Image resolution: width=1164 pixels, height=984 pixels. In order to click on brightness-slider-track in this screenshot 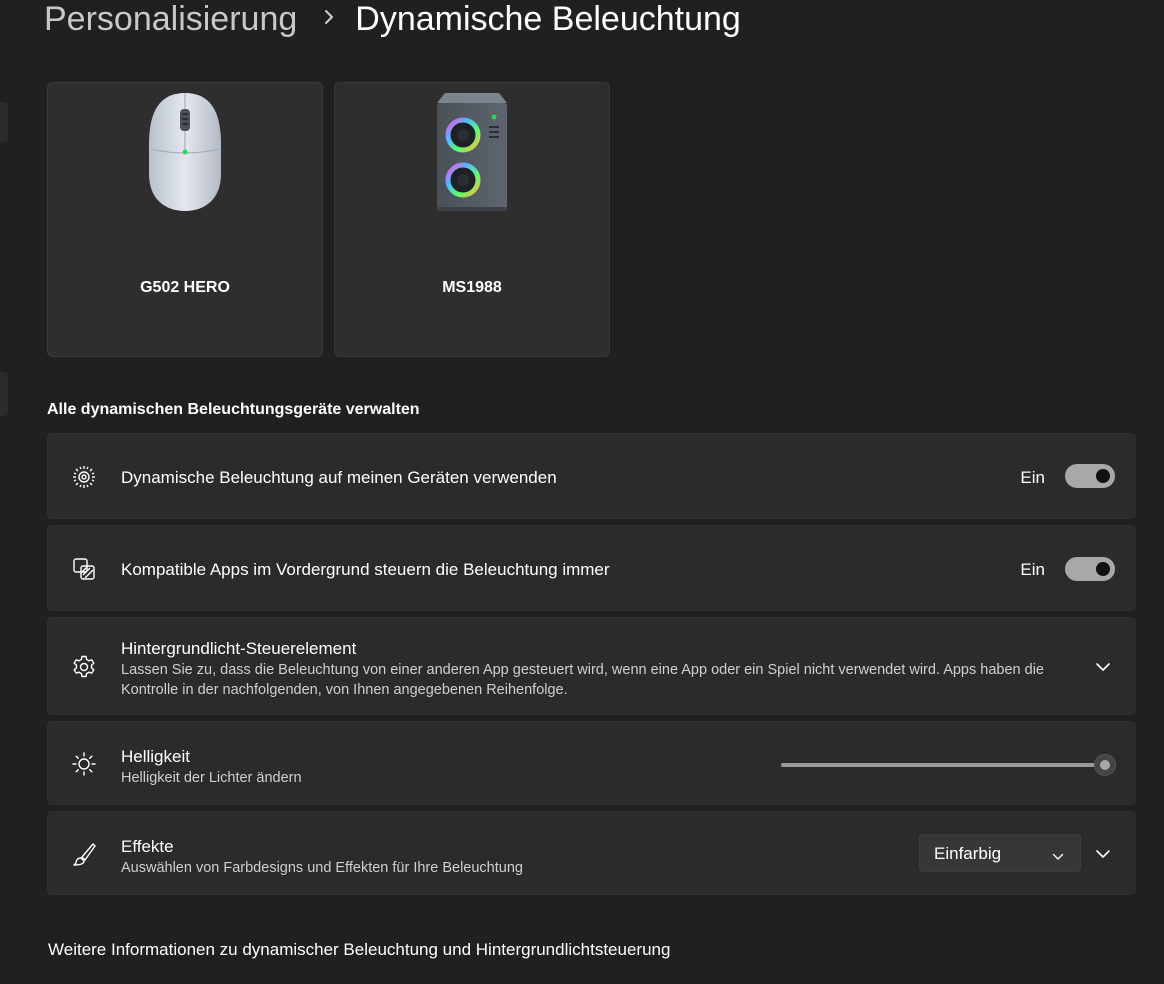, I will do `click(943, 765)`.